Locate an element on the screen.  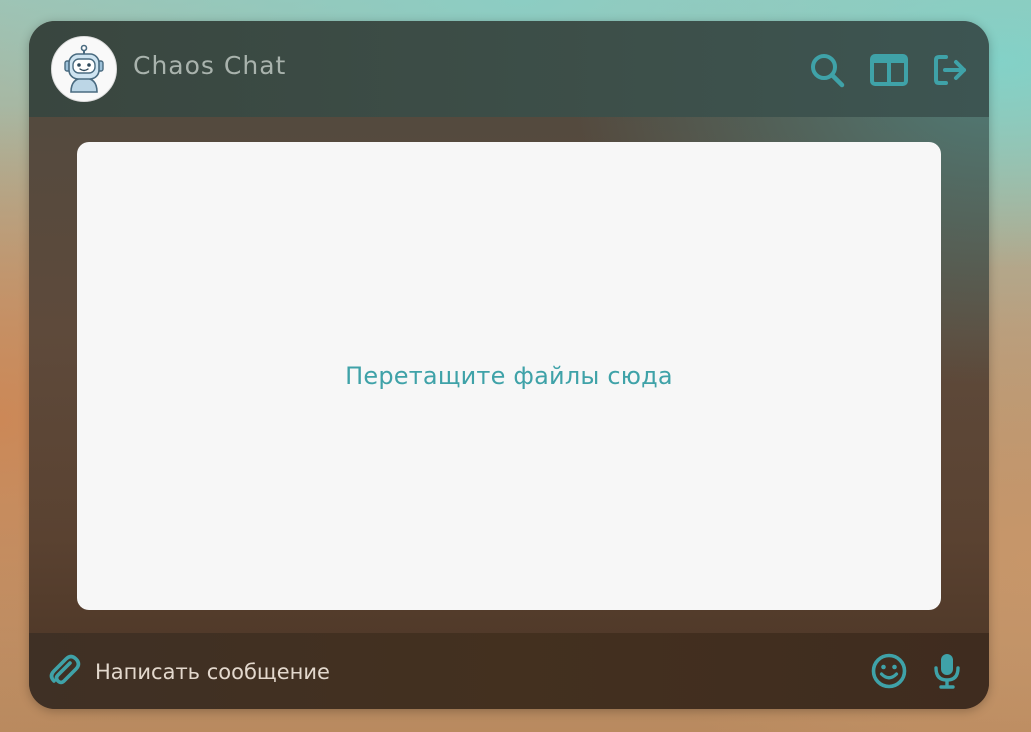
search-icon is located at coordinates (828, 71).